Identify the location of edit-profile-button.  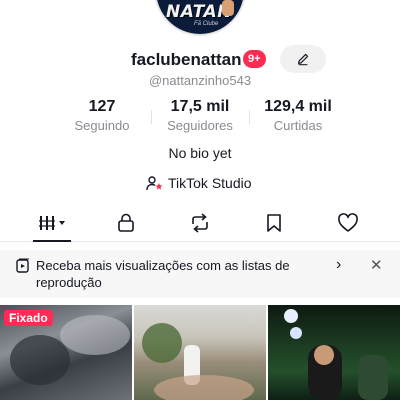
(303, 59).